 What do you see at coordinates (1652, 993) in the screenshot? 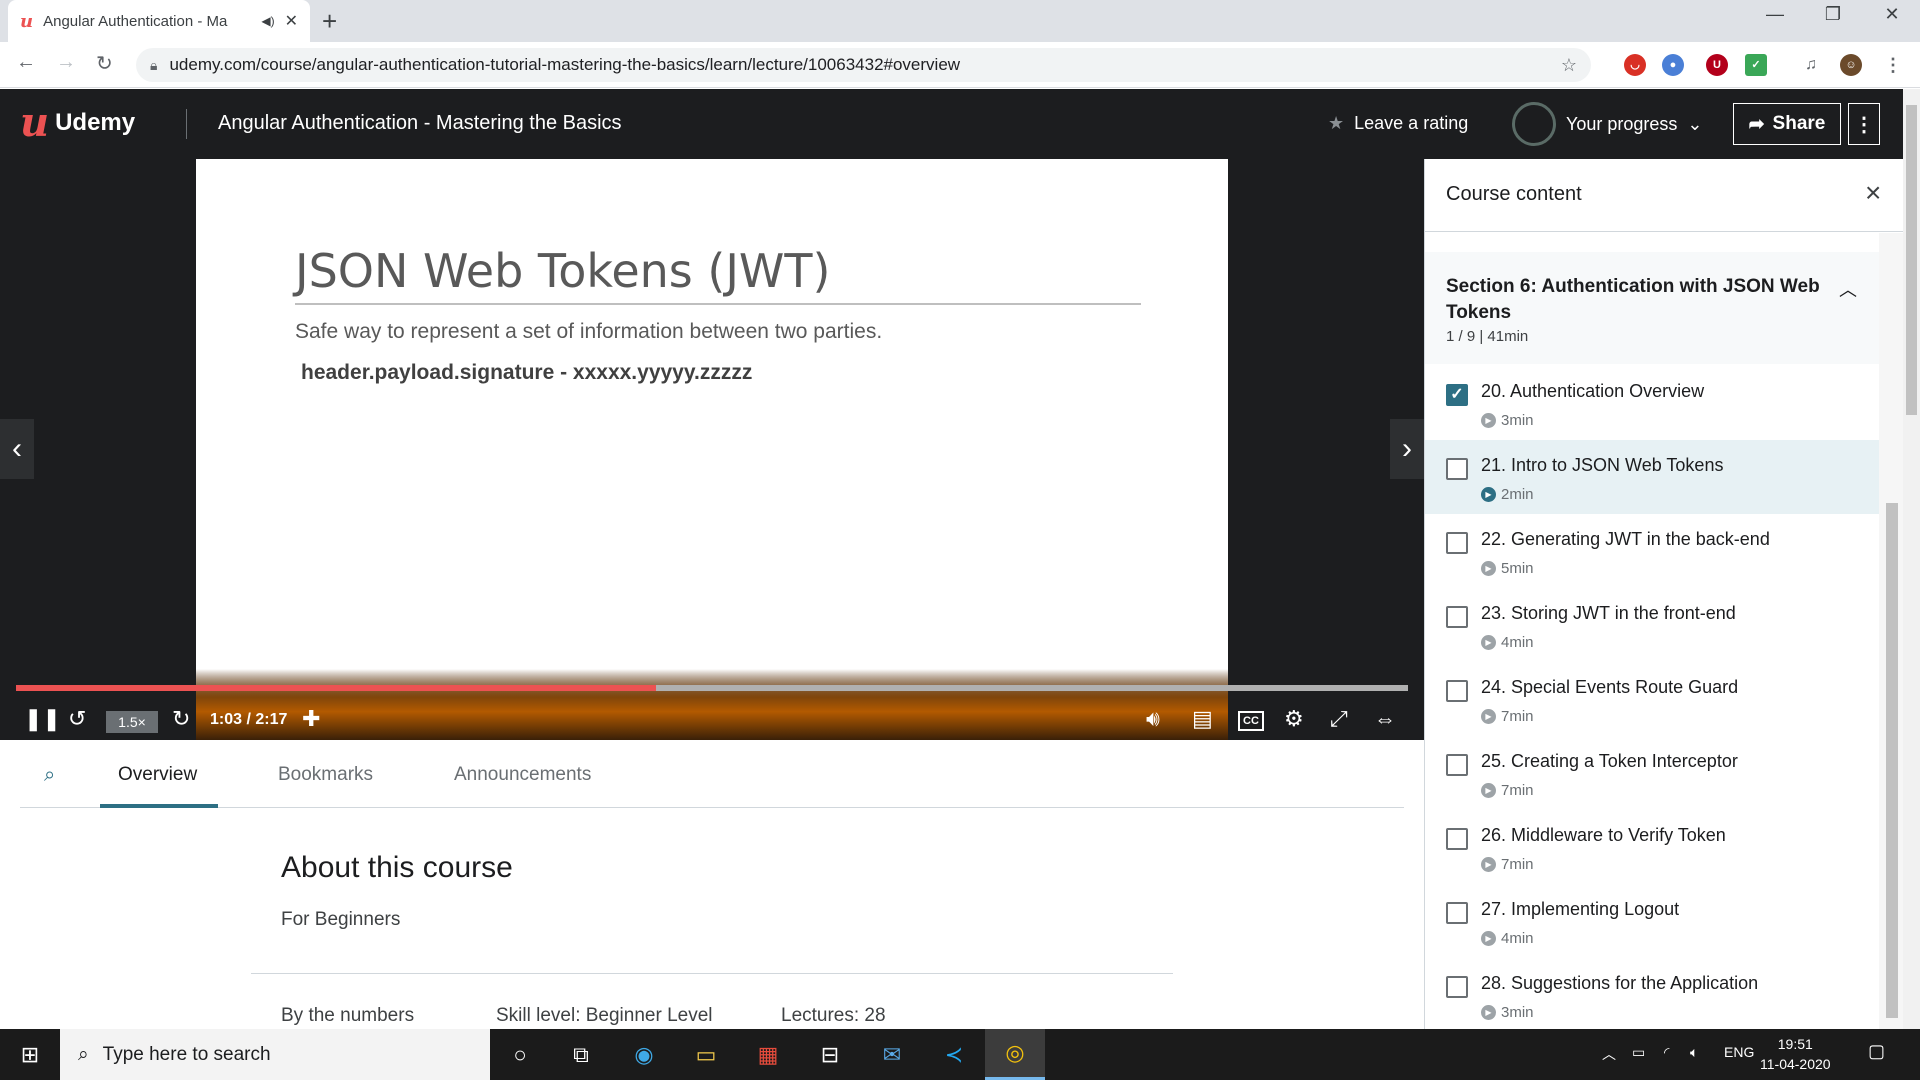
I see `lecture-item: 28. Suggestions for the Application ▶ 3min` at bounding box center [1652, 993].